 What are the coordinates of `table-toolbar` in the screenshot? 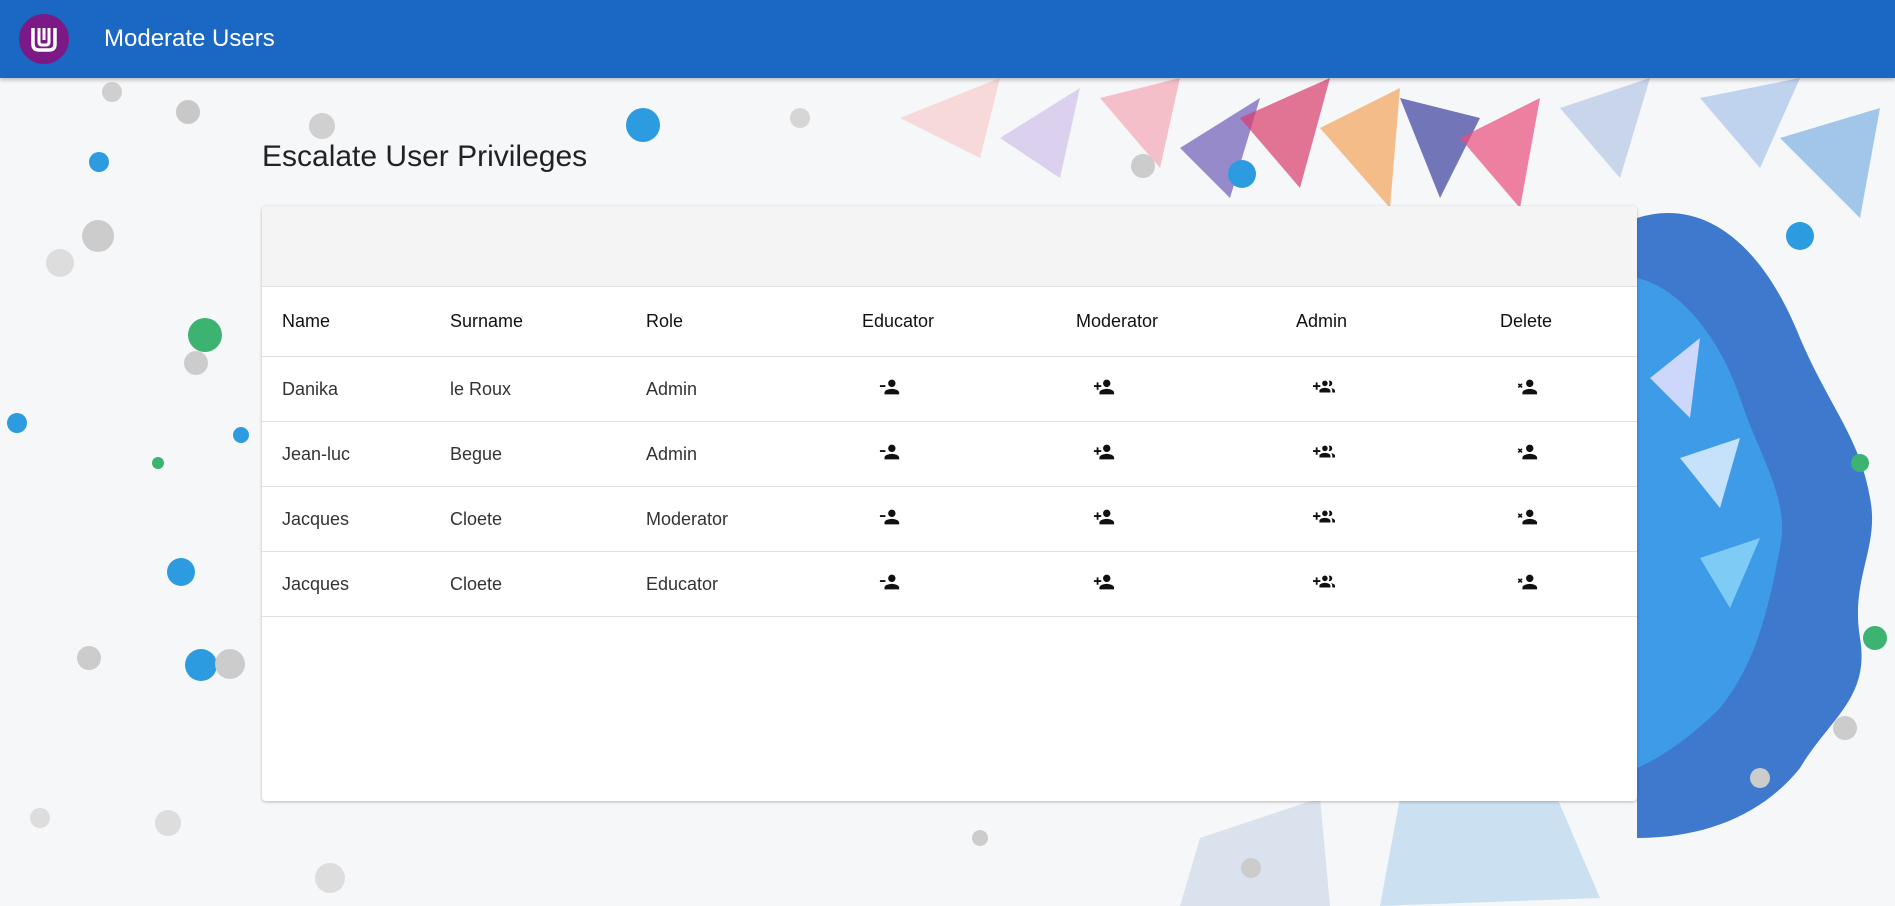 It's located at (949, 246).